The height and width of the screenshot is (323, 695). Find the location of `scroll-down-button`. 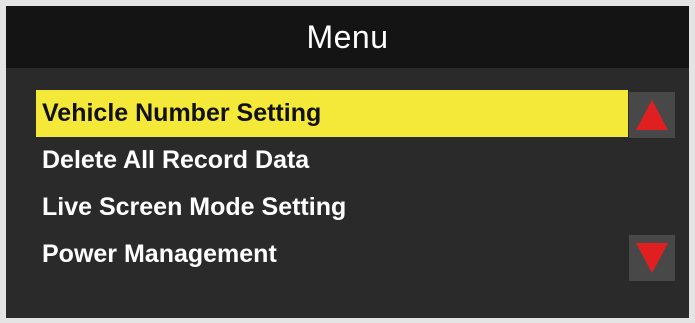

scroll-down-button is located at coordinates (652, 258).